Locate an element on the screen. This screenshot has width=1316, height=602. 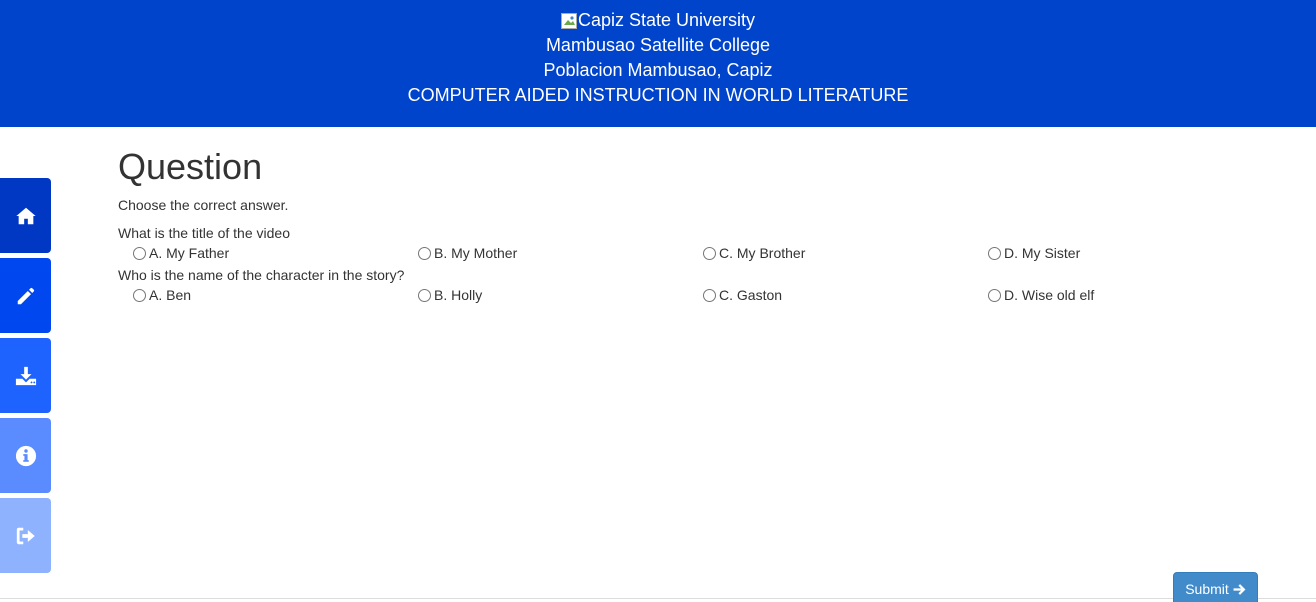
choice-label: A. My Father is located at coordinates (189, 253).